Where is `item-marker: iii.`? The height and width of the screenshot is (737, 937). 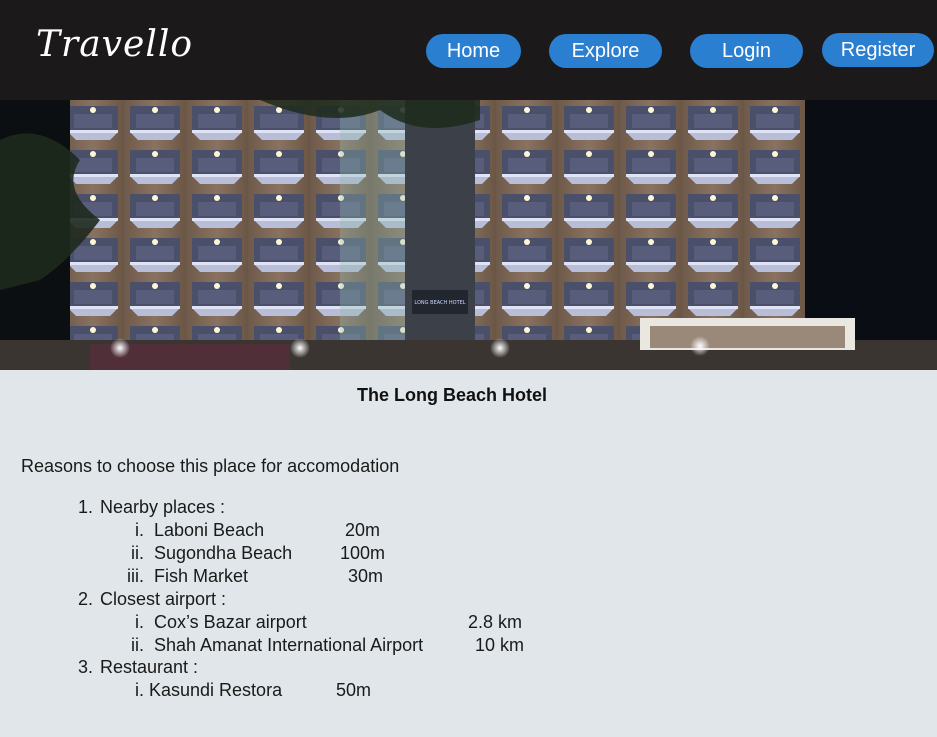
item-marker: iii. is located at coordinates (135, 576).